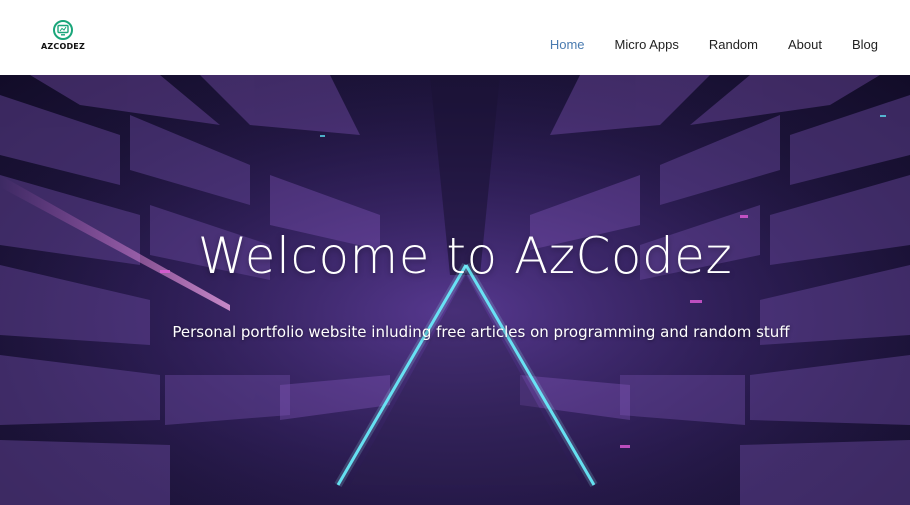 The image size is (910, 505). I want to click on nav-item-blog: Blog, so click(865, 45).